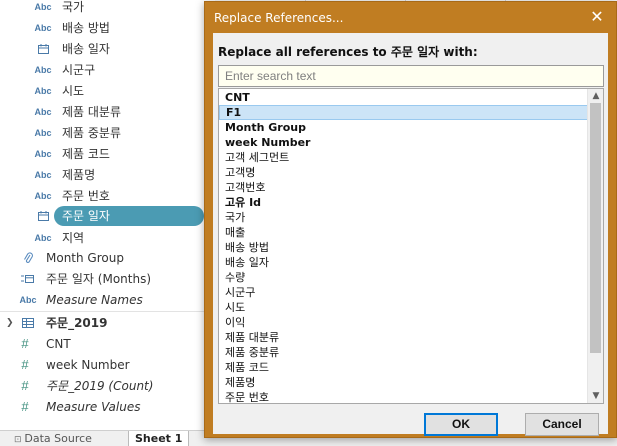 The image size is (617, 446). What do you see at coordinates (73, 91) in the screenshot?
I see `field-label: 시도` at bounding box center [73, 91].